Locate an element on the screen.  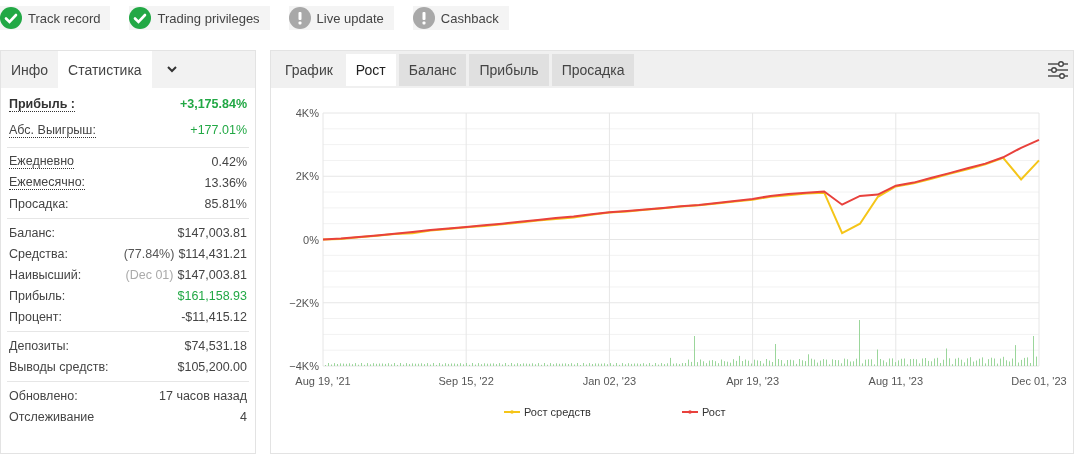
stat-value: $105,200.00 is located at coordinates (212, 366).